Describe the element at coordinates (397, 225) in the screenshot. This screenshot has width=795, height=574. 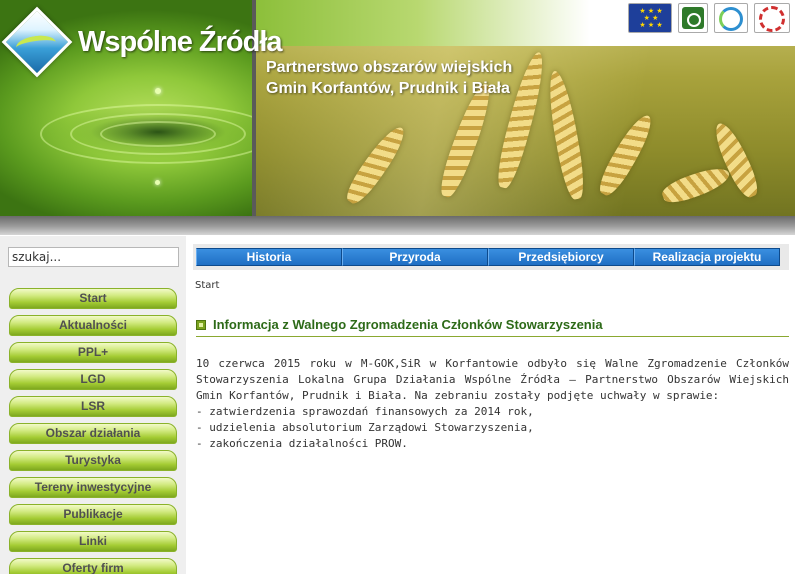
I see `header-swoosh` at that location.